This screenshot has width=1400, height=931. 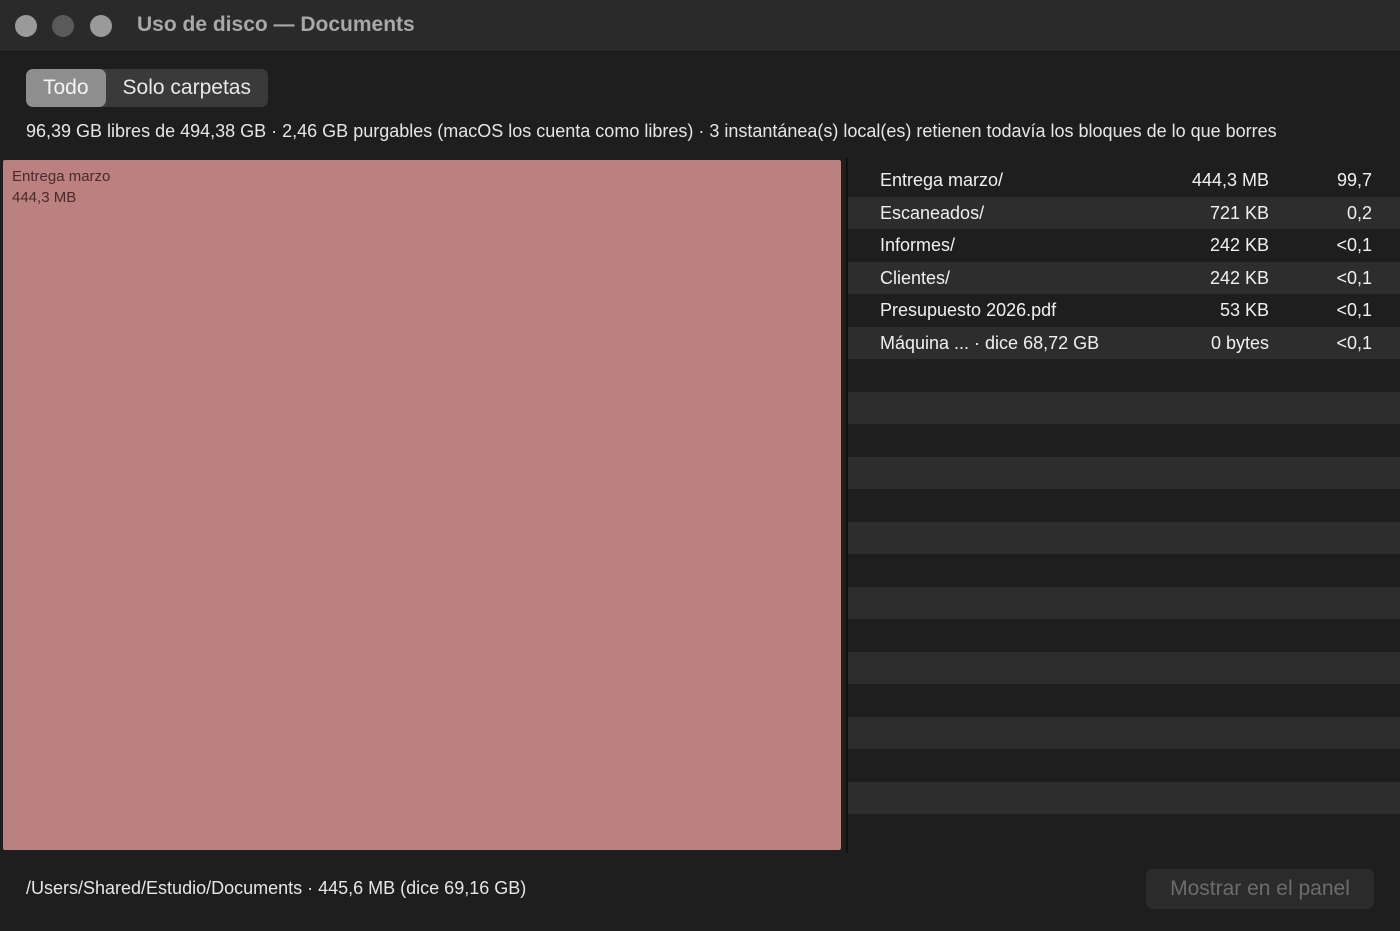 I want to click on list-row: Entrega marzo/ 444,3 MB 99,7, so click(x=1124, y=180).